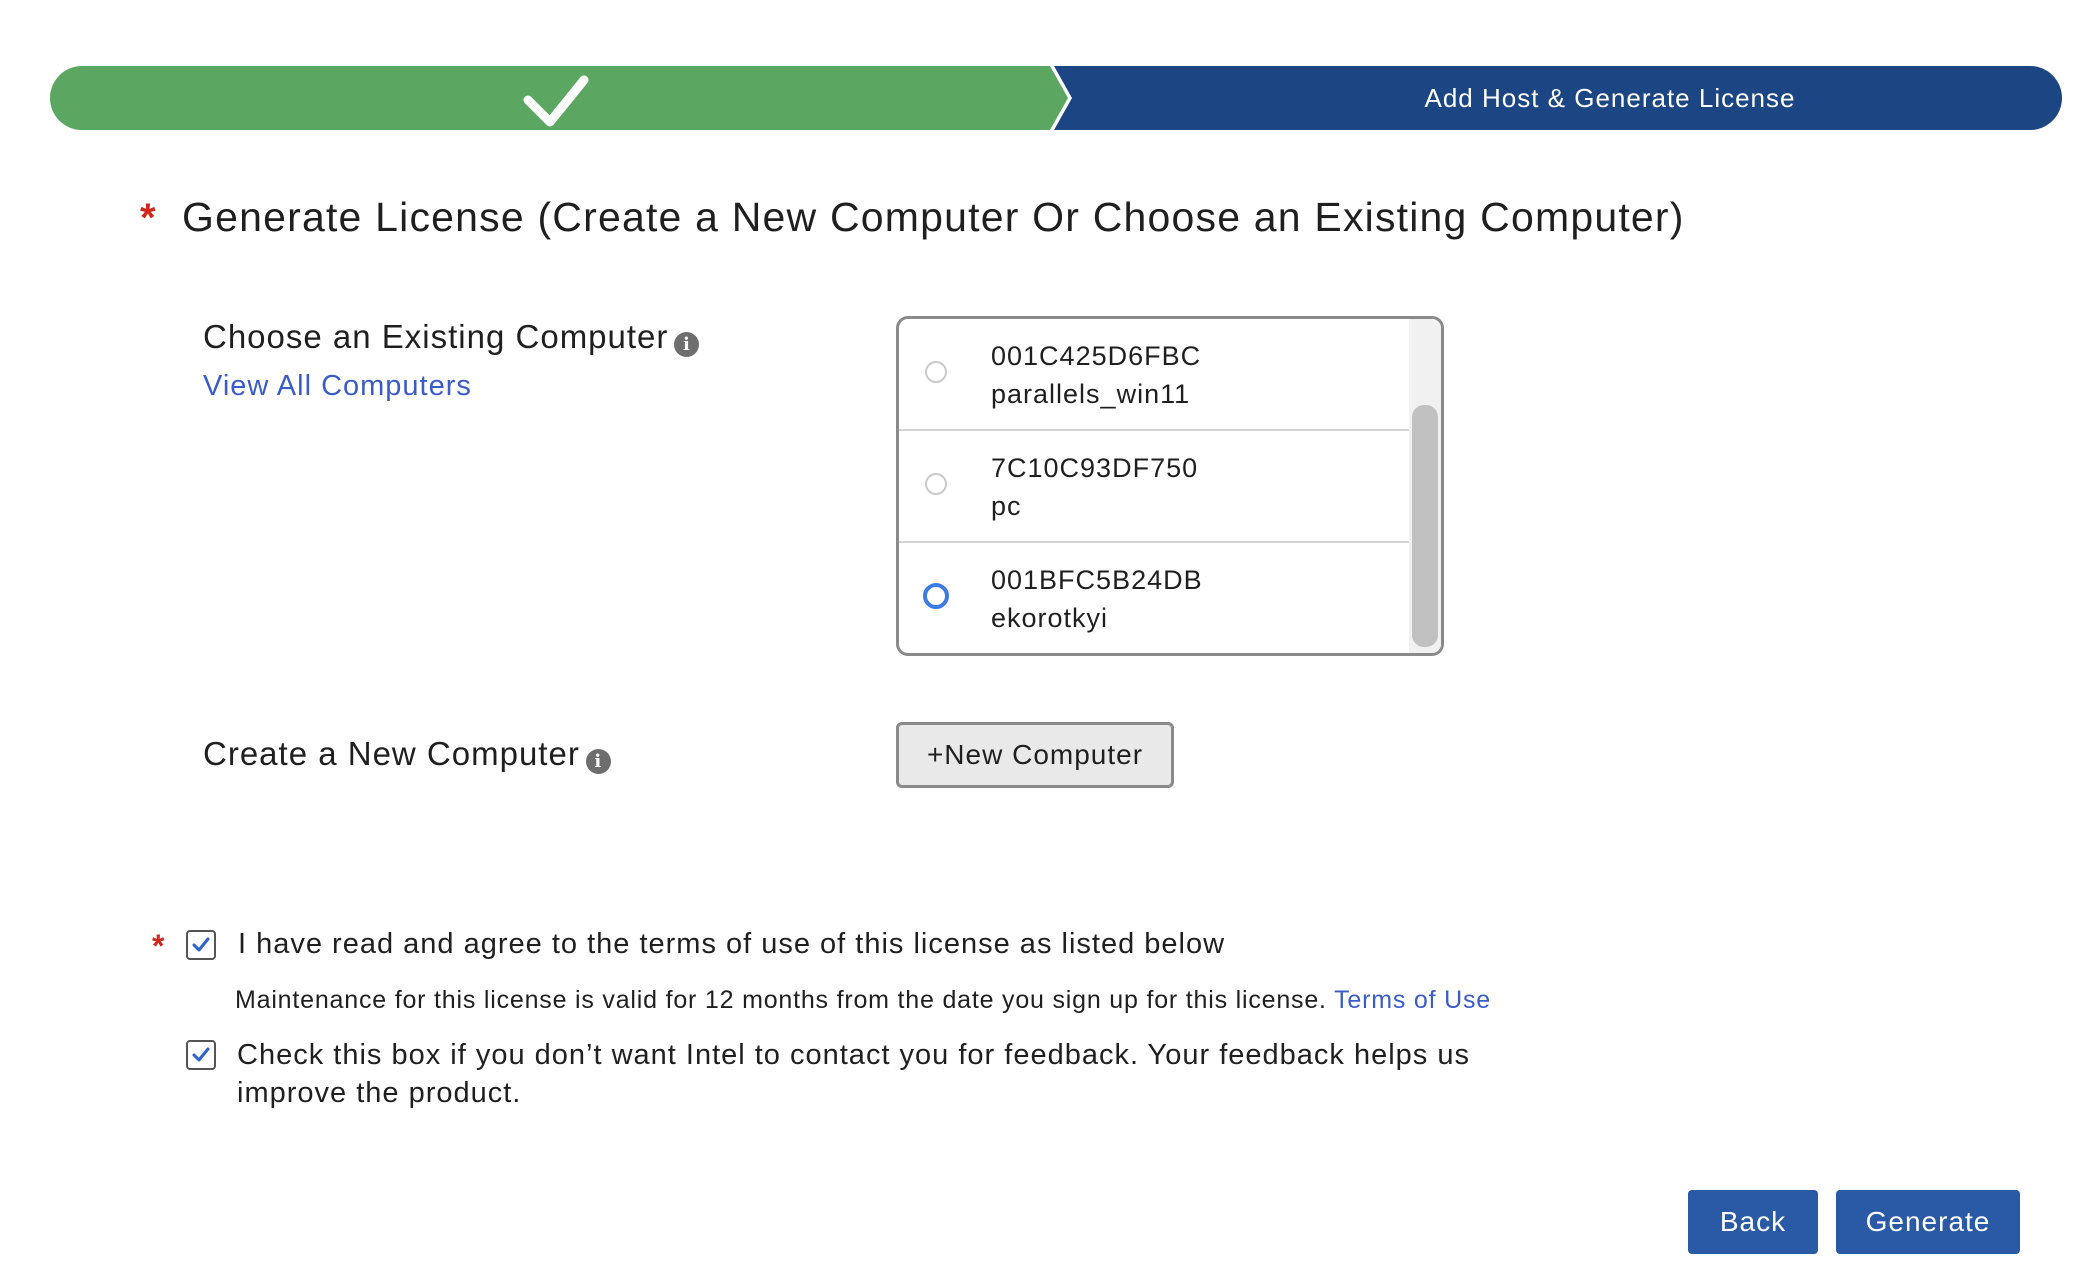 This screenshot has width=2080, height=1264. I want to click on computer-id: 7C10C93DF750, so click(1095, 468).